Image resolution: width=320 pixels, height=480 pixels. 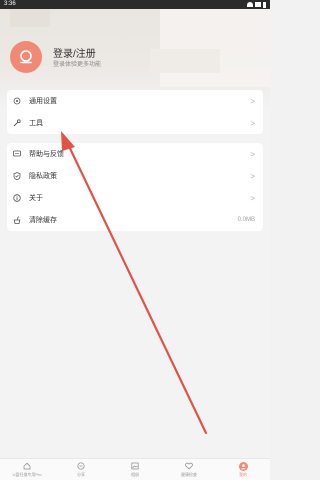 I want to click on menu-item-privacy-policy: 隐私政策 >, so click(x=135, y=176).